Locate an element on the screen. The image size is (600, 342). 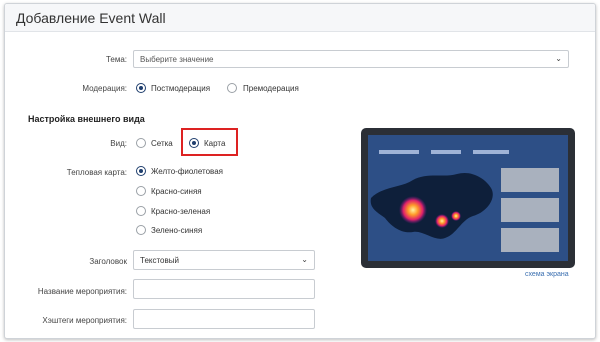
option-yellow-purple: Желто-фиолетовая is located at coordinates (187, 171).